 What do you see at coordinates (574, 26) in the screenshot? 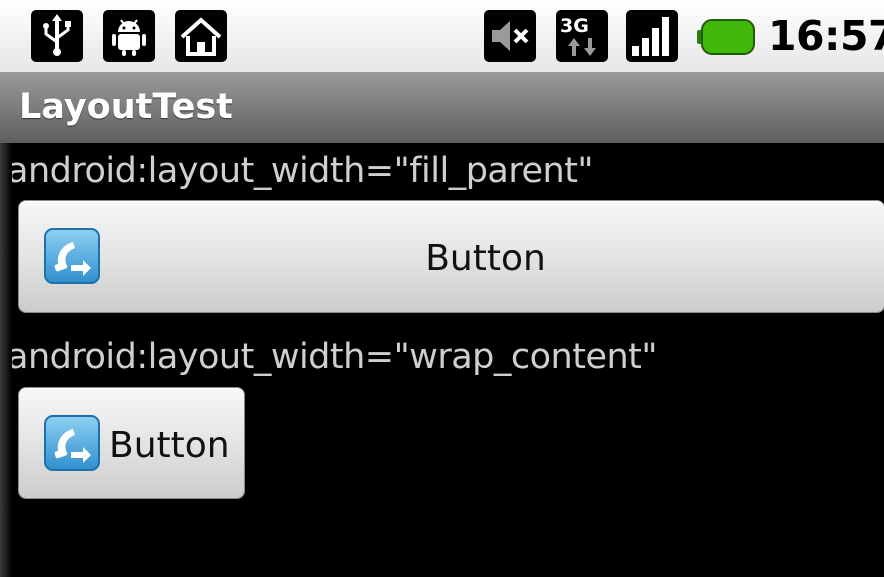
I see `svg-text: 3G` at bounding box center [574, 26].